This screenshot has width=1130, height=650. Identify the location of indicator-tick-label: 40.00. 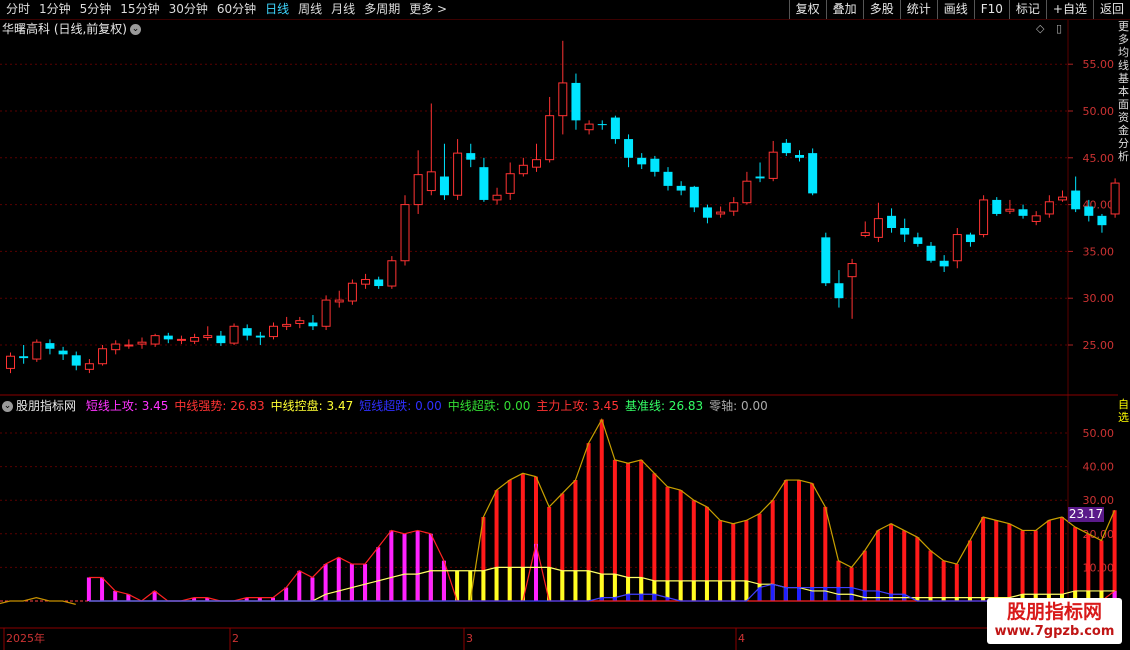
(1099, 467).